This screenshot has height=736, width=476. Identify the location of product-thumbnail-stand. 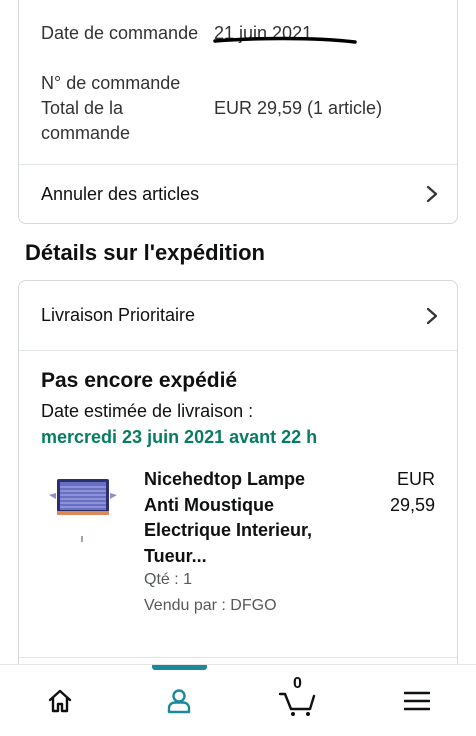
(82, 539).